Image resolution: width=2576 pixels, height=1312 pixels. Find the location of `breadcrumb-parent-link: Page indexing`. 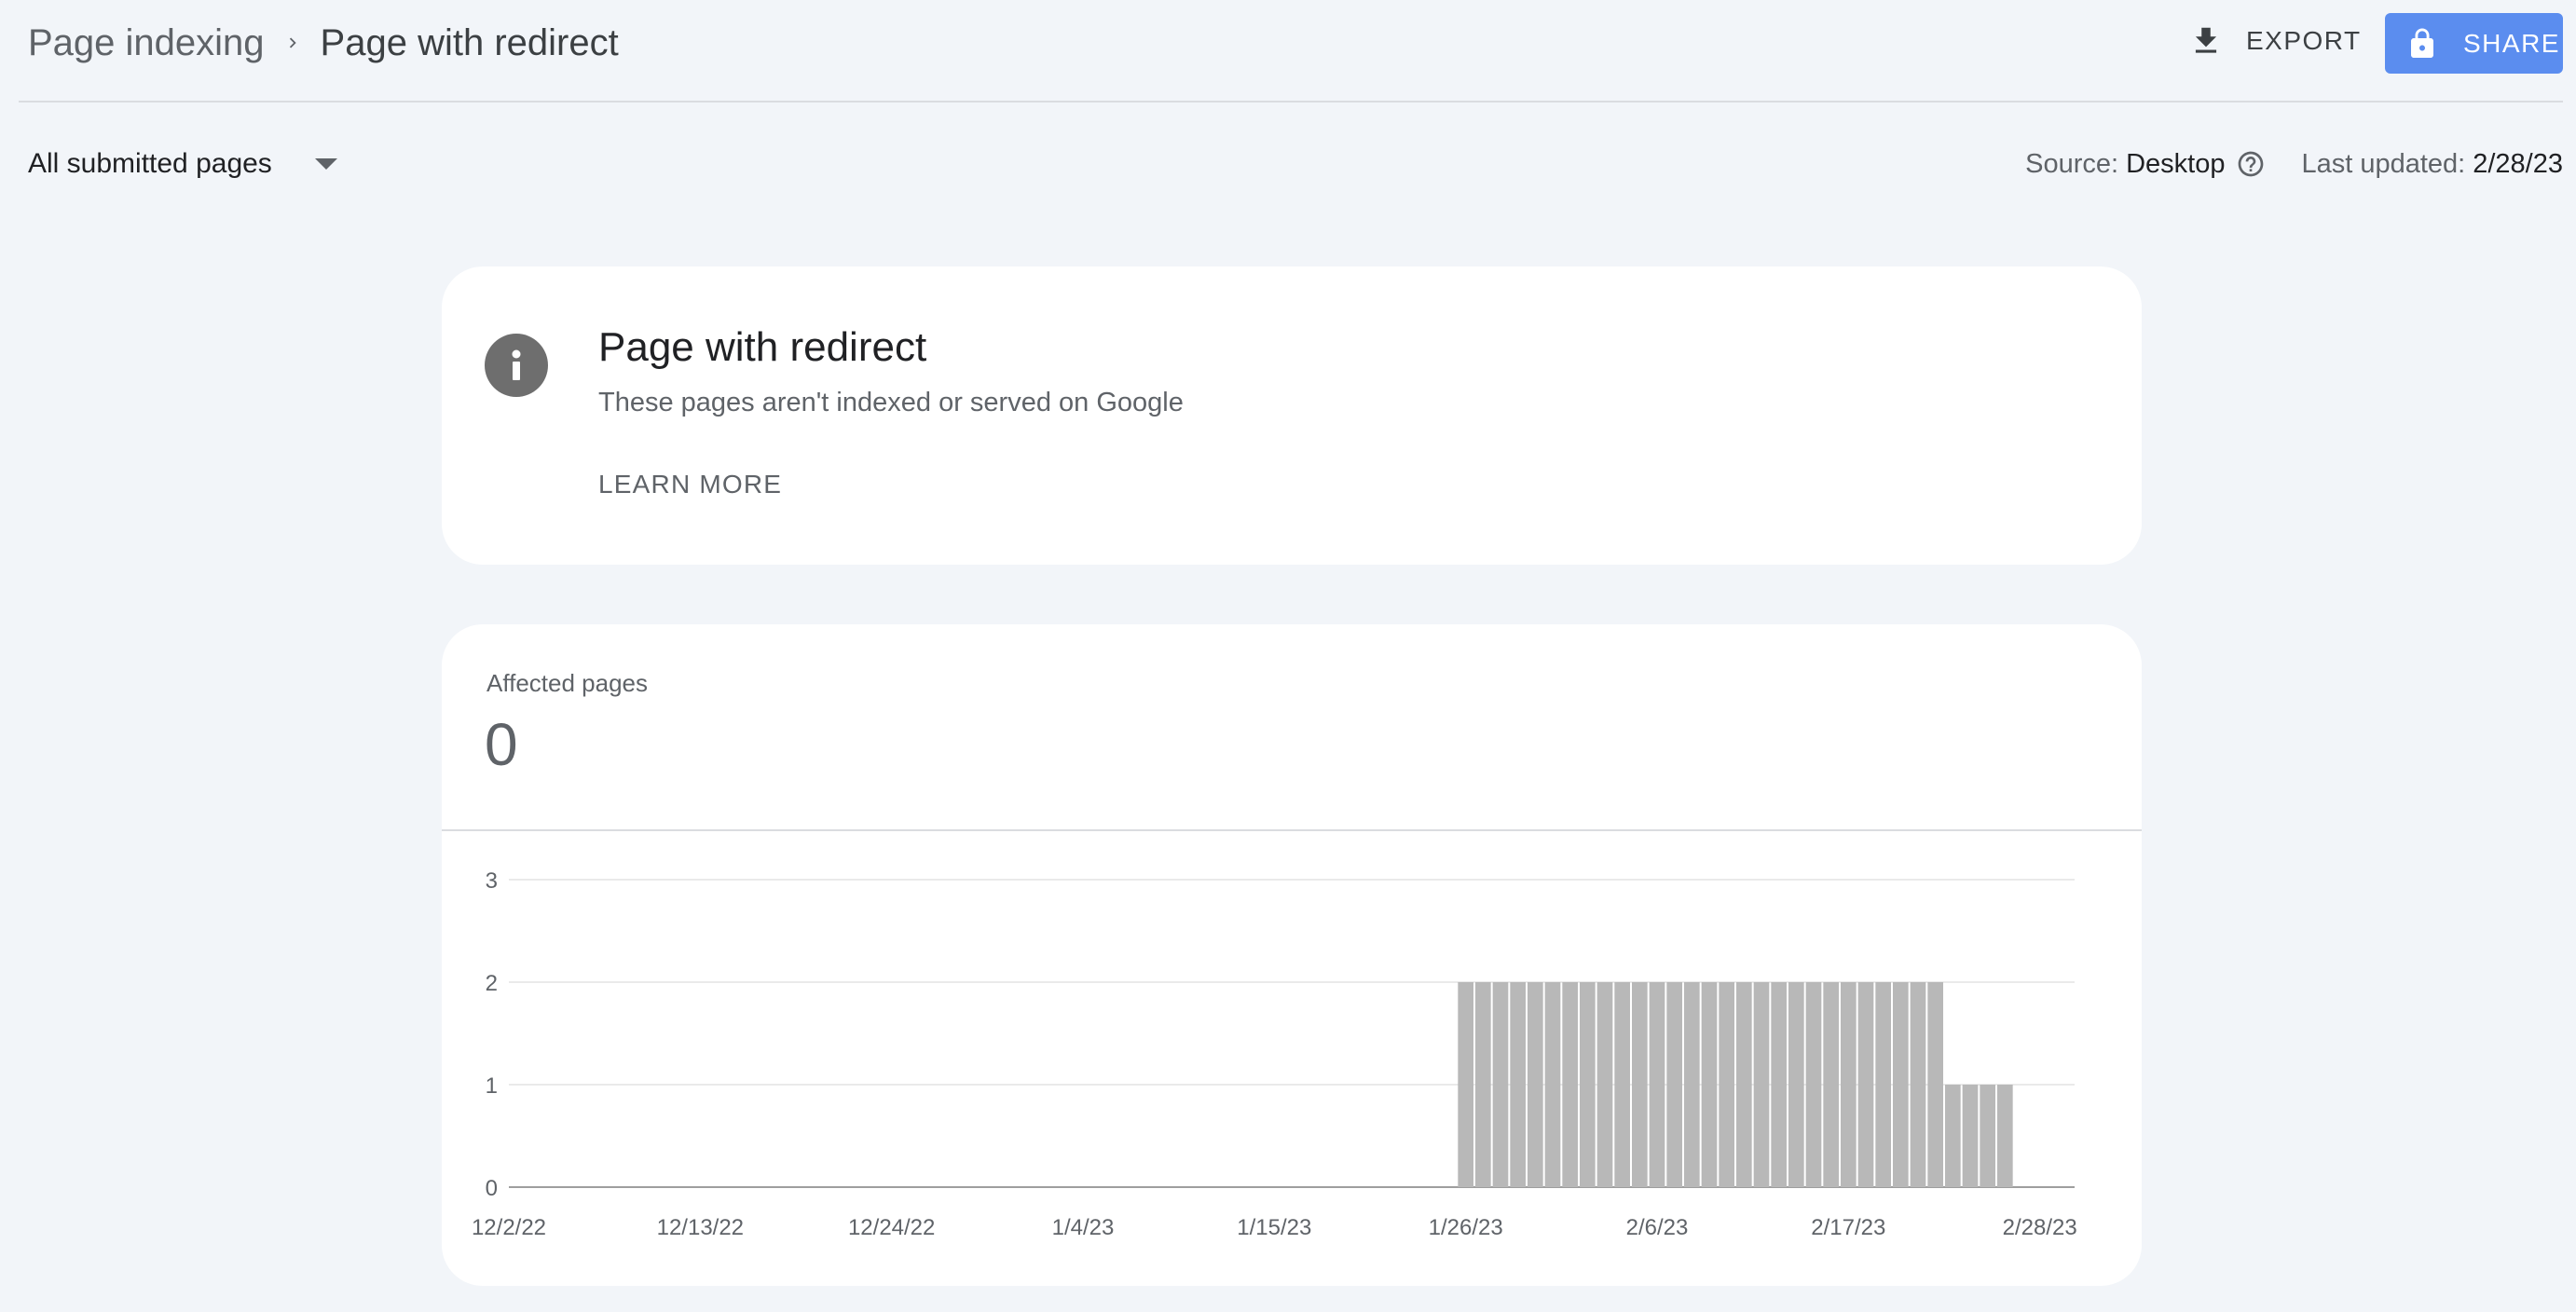

breadcrumb-parent-link: Page indexing is located at coordinates (146, 43).